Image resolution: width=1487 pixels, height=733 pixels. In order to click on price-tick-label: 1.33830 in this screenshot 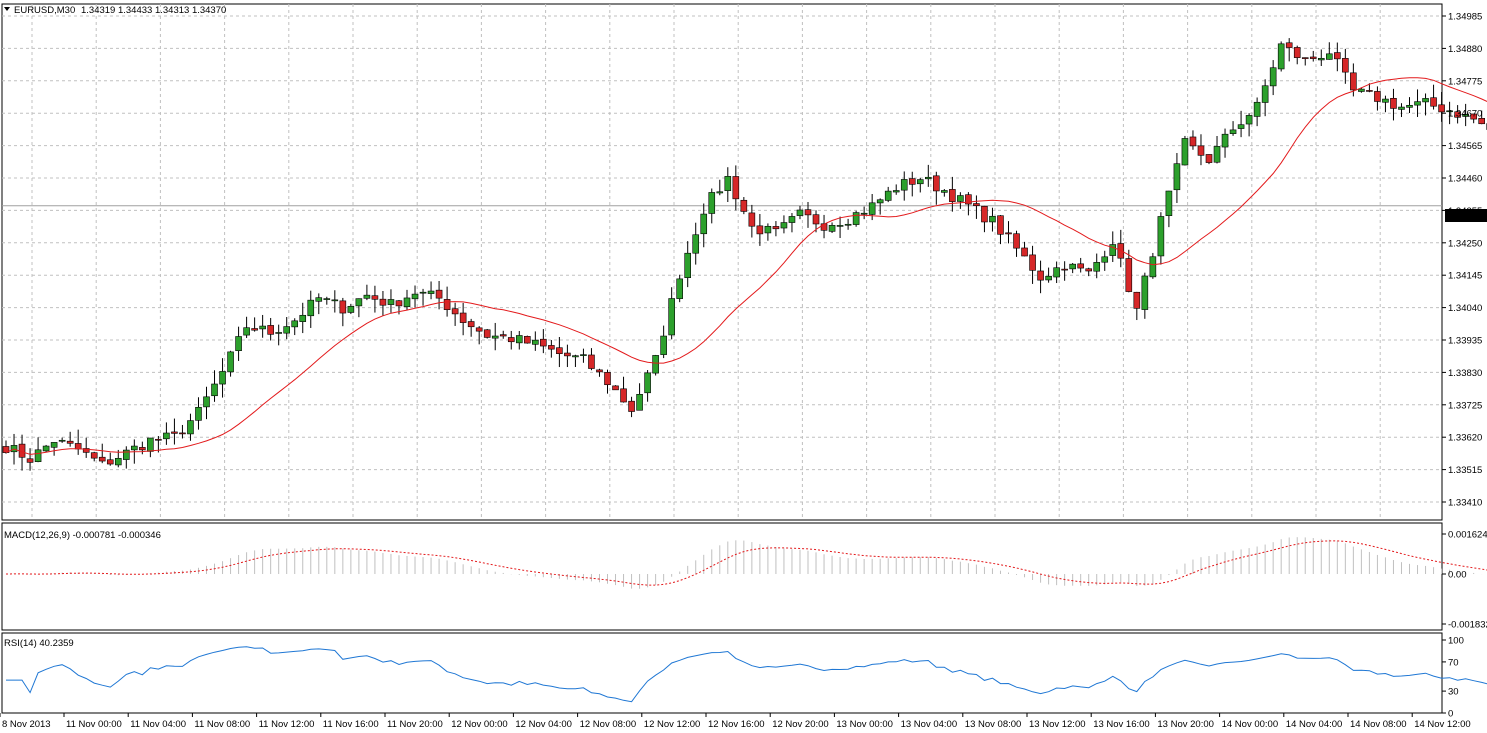, I will do `click(1465, 373)`.